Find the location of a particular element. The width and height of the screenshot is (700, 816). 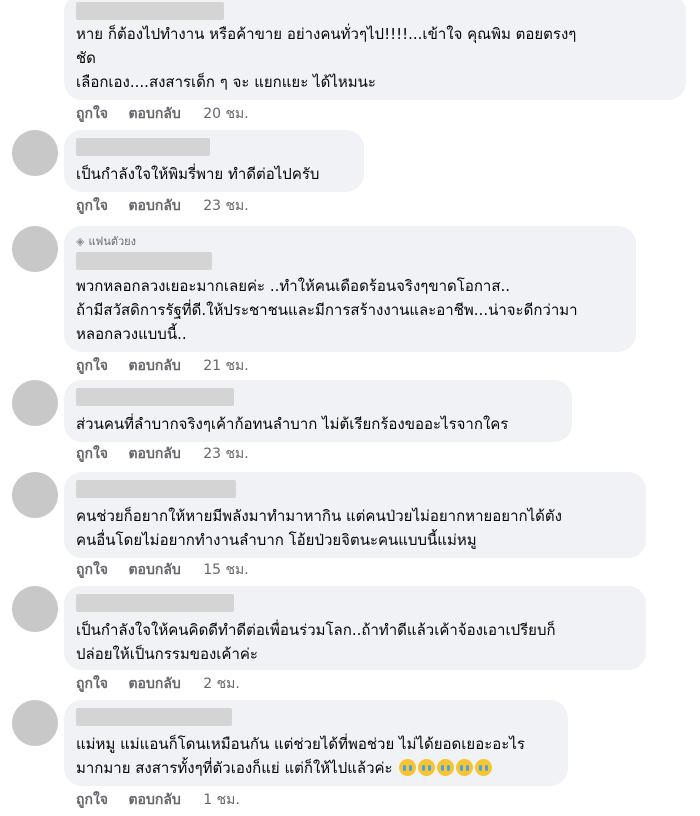

comment-actions: ถูกใจ ตอบกลับ 1 ชม. is located at coordinates (158, 800).